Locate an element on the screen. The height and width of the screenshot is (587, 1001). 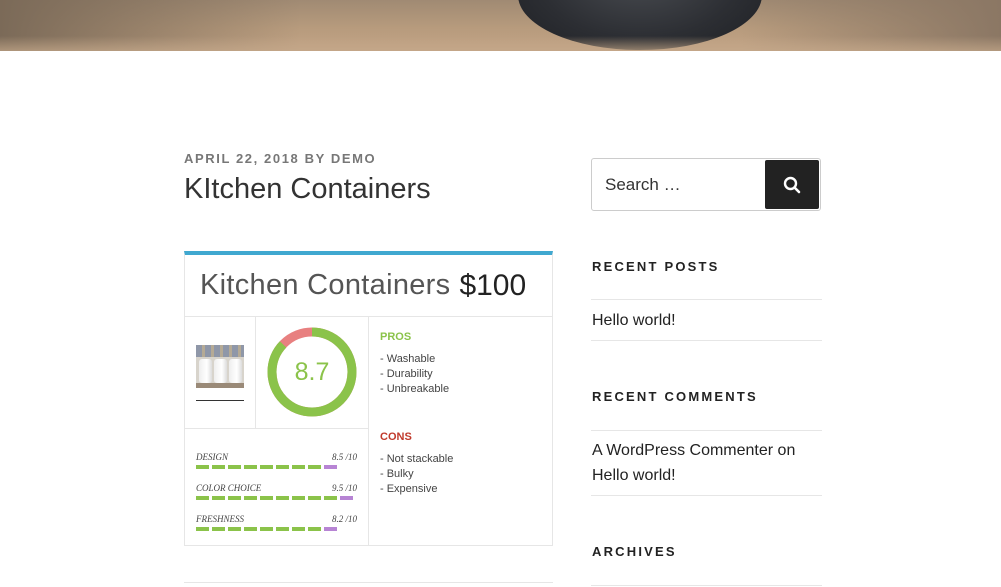
criteria-score: 9.5 /10 is located at coordinates (344, 488).